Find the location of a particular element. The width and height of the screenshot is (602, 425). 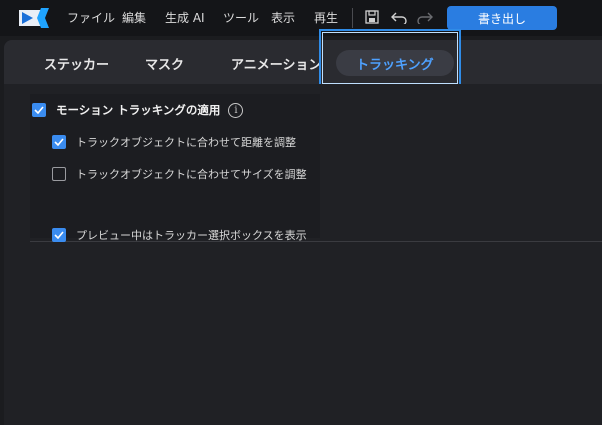

menu-edit: 編集 is located at coordinates (134, 18).